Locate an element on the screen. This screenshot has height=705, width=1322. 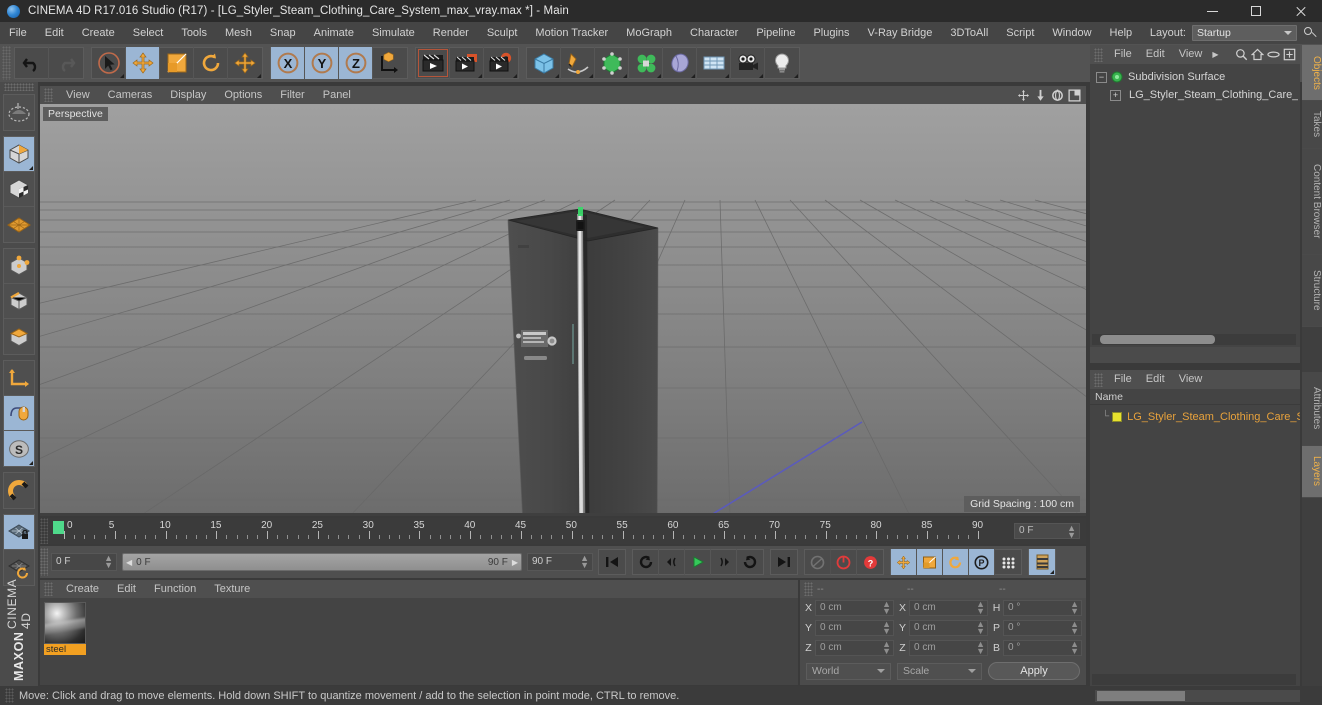
layer-list: └ LG_Styler_Steam_Clothing_Care_S is located at coordinates (1195, 546).